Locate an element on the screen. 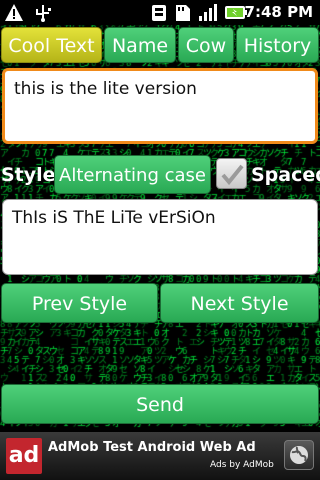 Image resolution: width=320 pixels, height=480 pixels. ad-title: AdMob Test Android Web Ad is located at coordinates (152, 447).